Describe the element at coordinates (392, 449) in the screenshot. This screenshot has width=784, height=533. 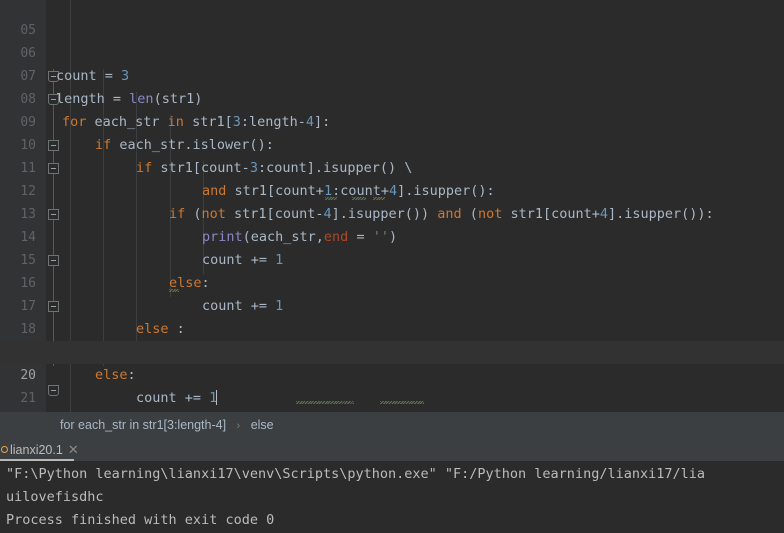
I see `run-tab-bar: lianxi20.1 ✕` at that location.